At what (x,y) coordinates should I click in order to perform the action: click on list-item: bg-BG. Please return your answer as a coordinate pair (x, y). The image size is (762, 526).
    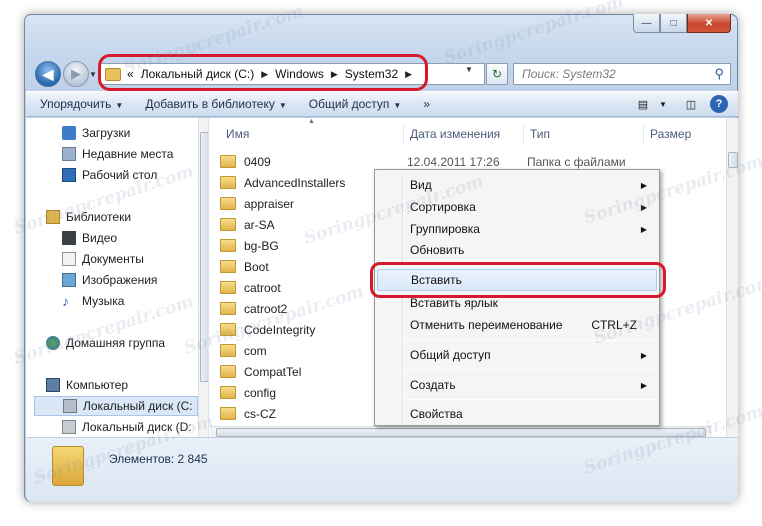
    Looking at the image, I should click on (249, 245).